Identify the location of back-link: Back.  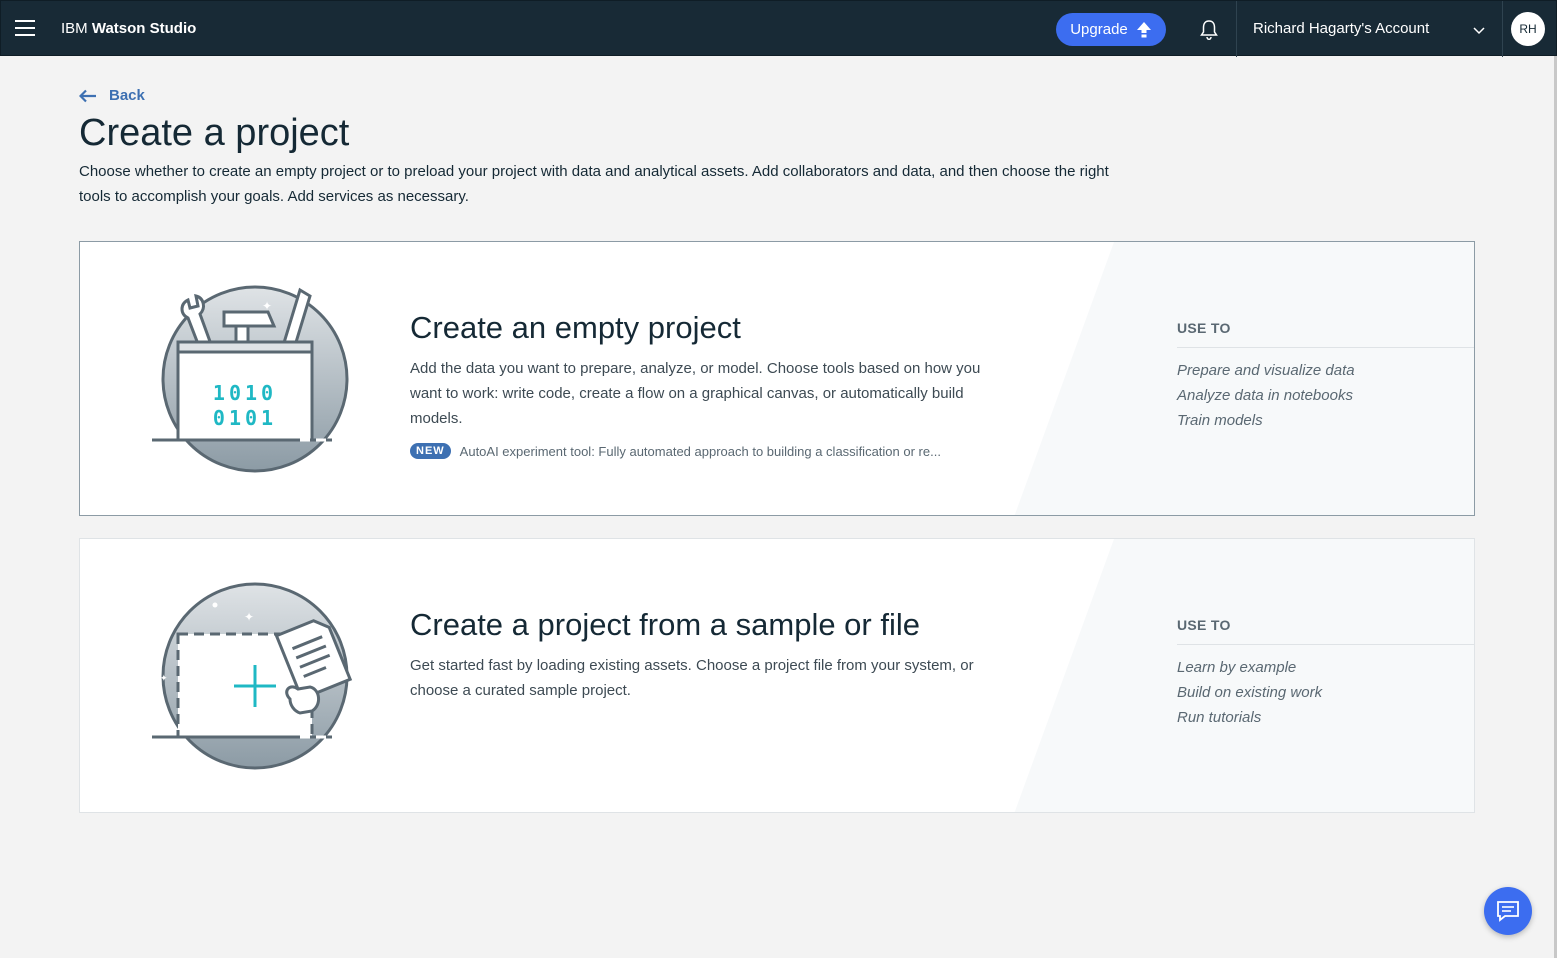
(112, 95).